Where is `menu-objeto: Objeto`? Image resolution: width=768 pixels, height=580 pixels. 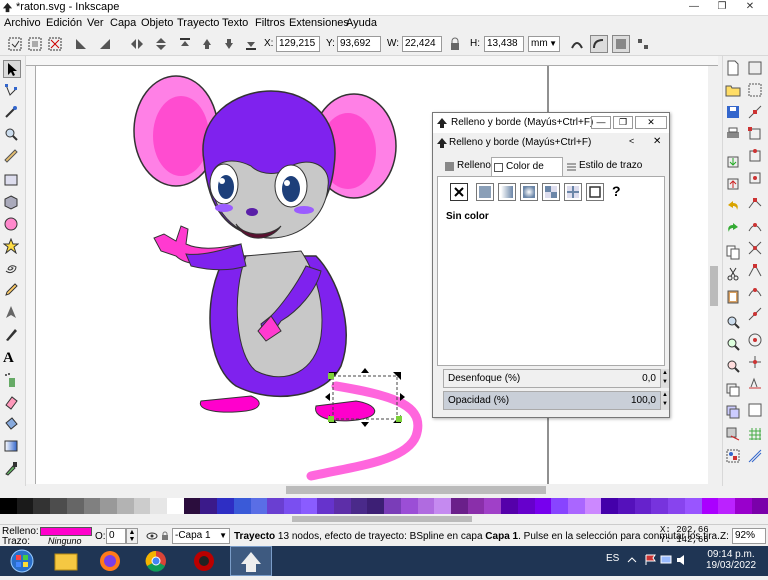 menu-objeto: Objeto is located at coordinates (157, 23).